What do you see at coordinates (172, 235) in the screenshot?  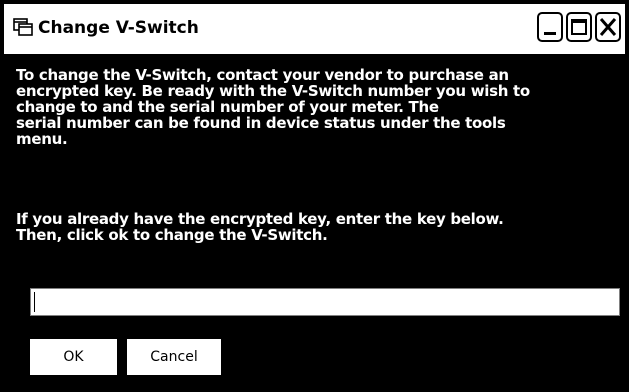 I see `enter-key-line: Then, click ok to change the V-Switch.` at bounding box center [172, 235].